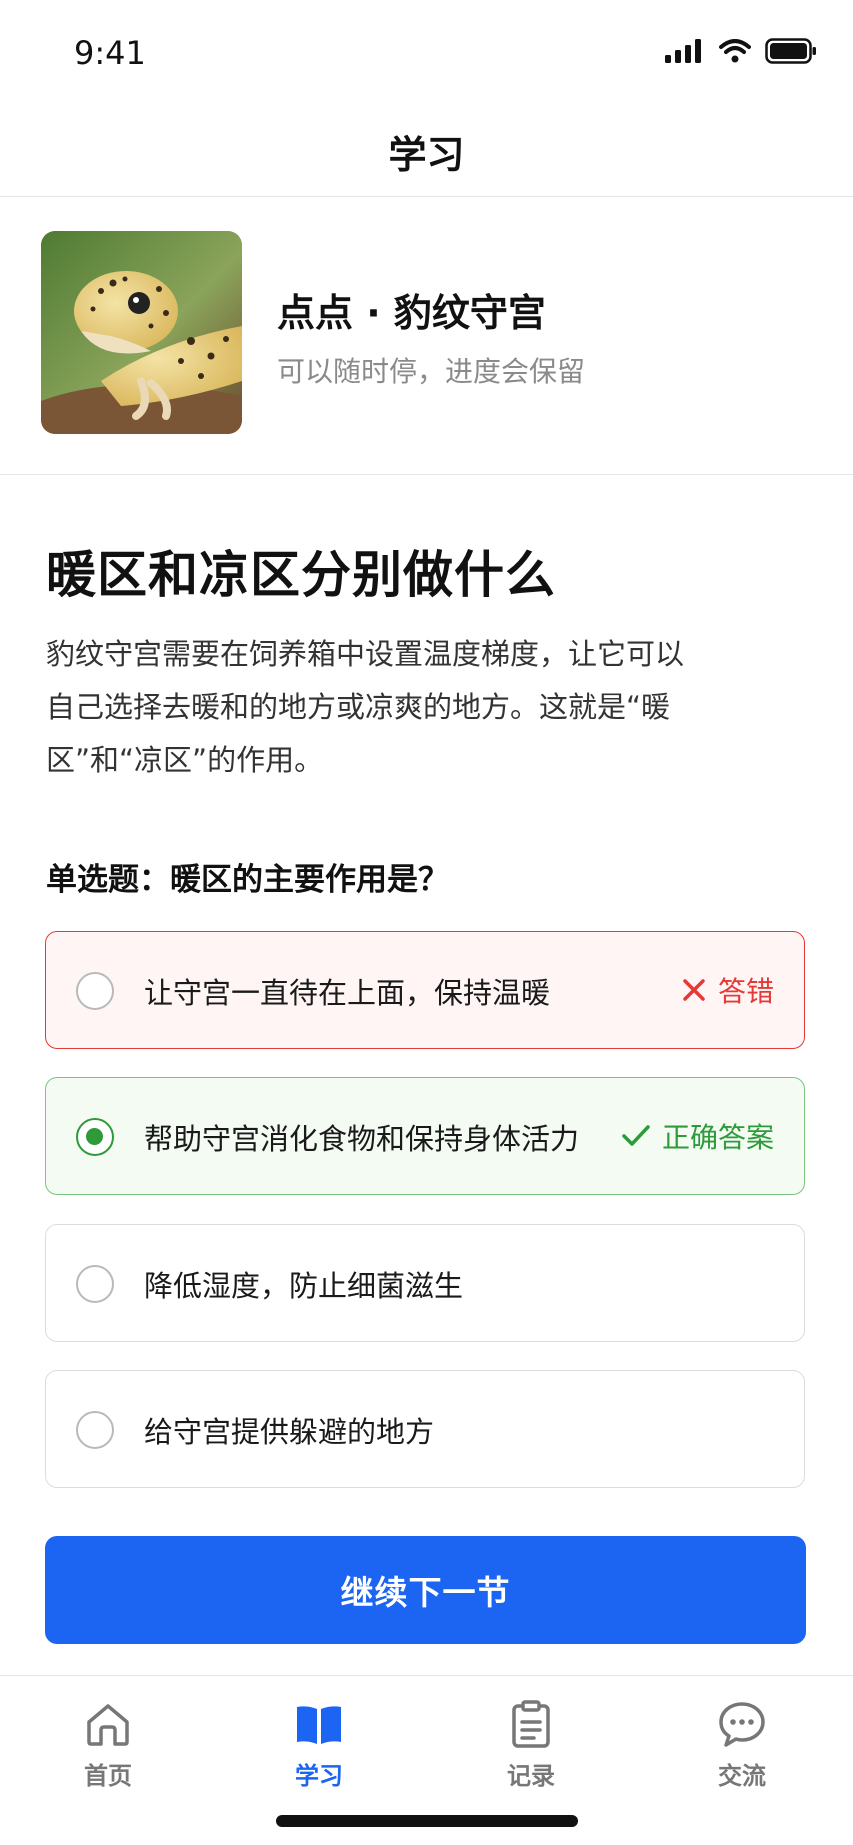 This screenshot has height=1845, width=853. I want to click on option-text: 降低湿度，防止细菌滋生, so click(304, 1286).